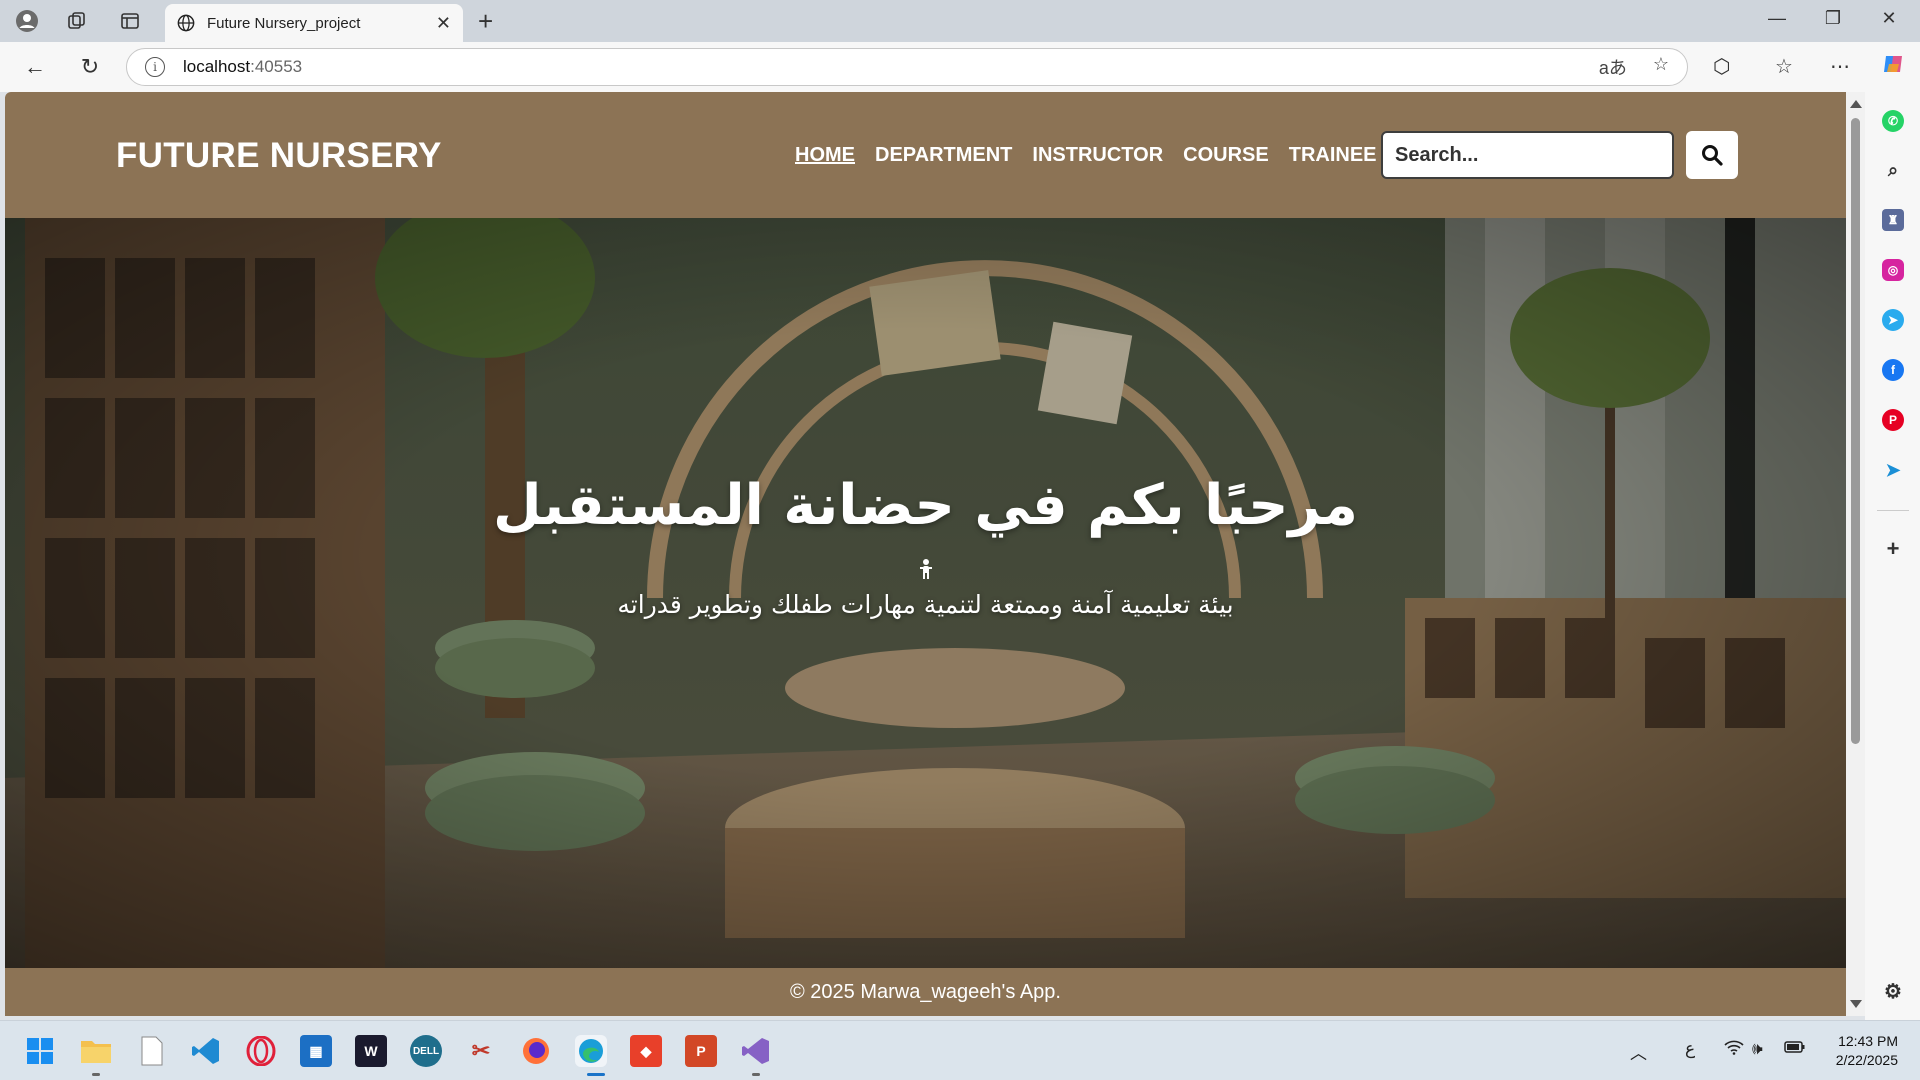 Image resolution: width=1920 pixels, height=1080 pixels. What do you see at coordinates (1894, 67) in the screenshot?
I see `copilot-icon` at bounding box center [1894, 67].